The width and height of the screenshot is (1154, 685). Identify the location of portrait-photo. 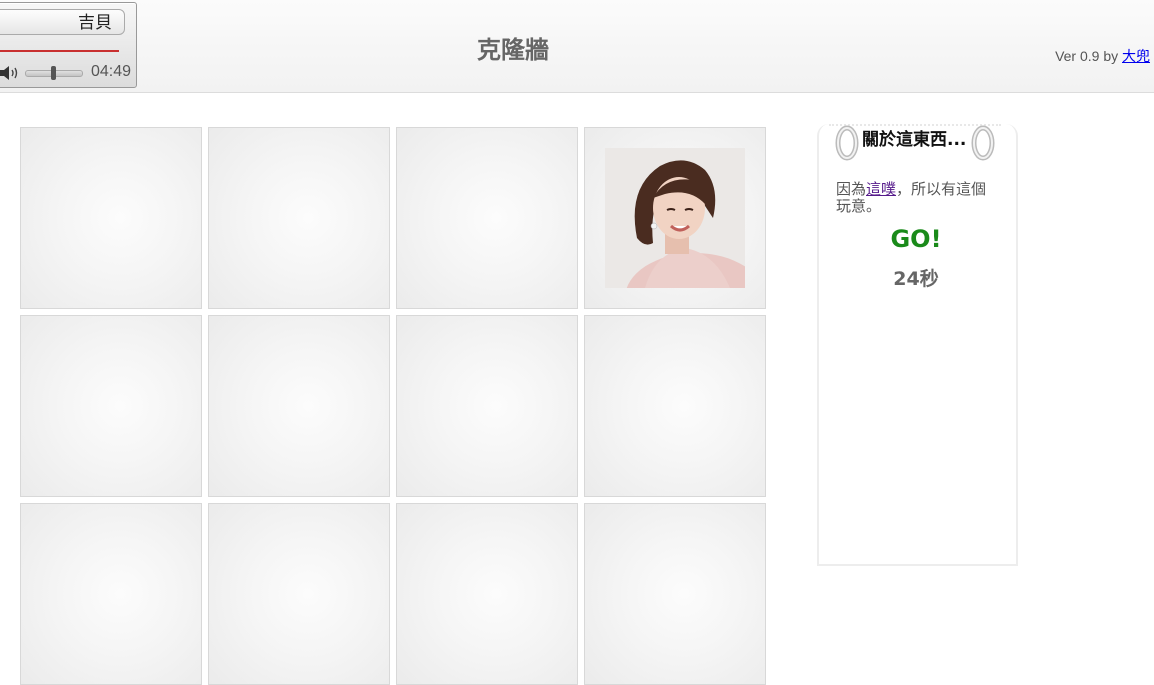
(675, 218).